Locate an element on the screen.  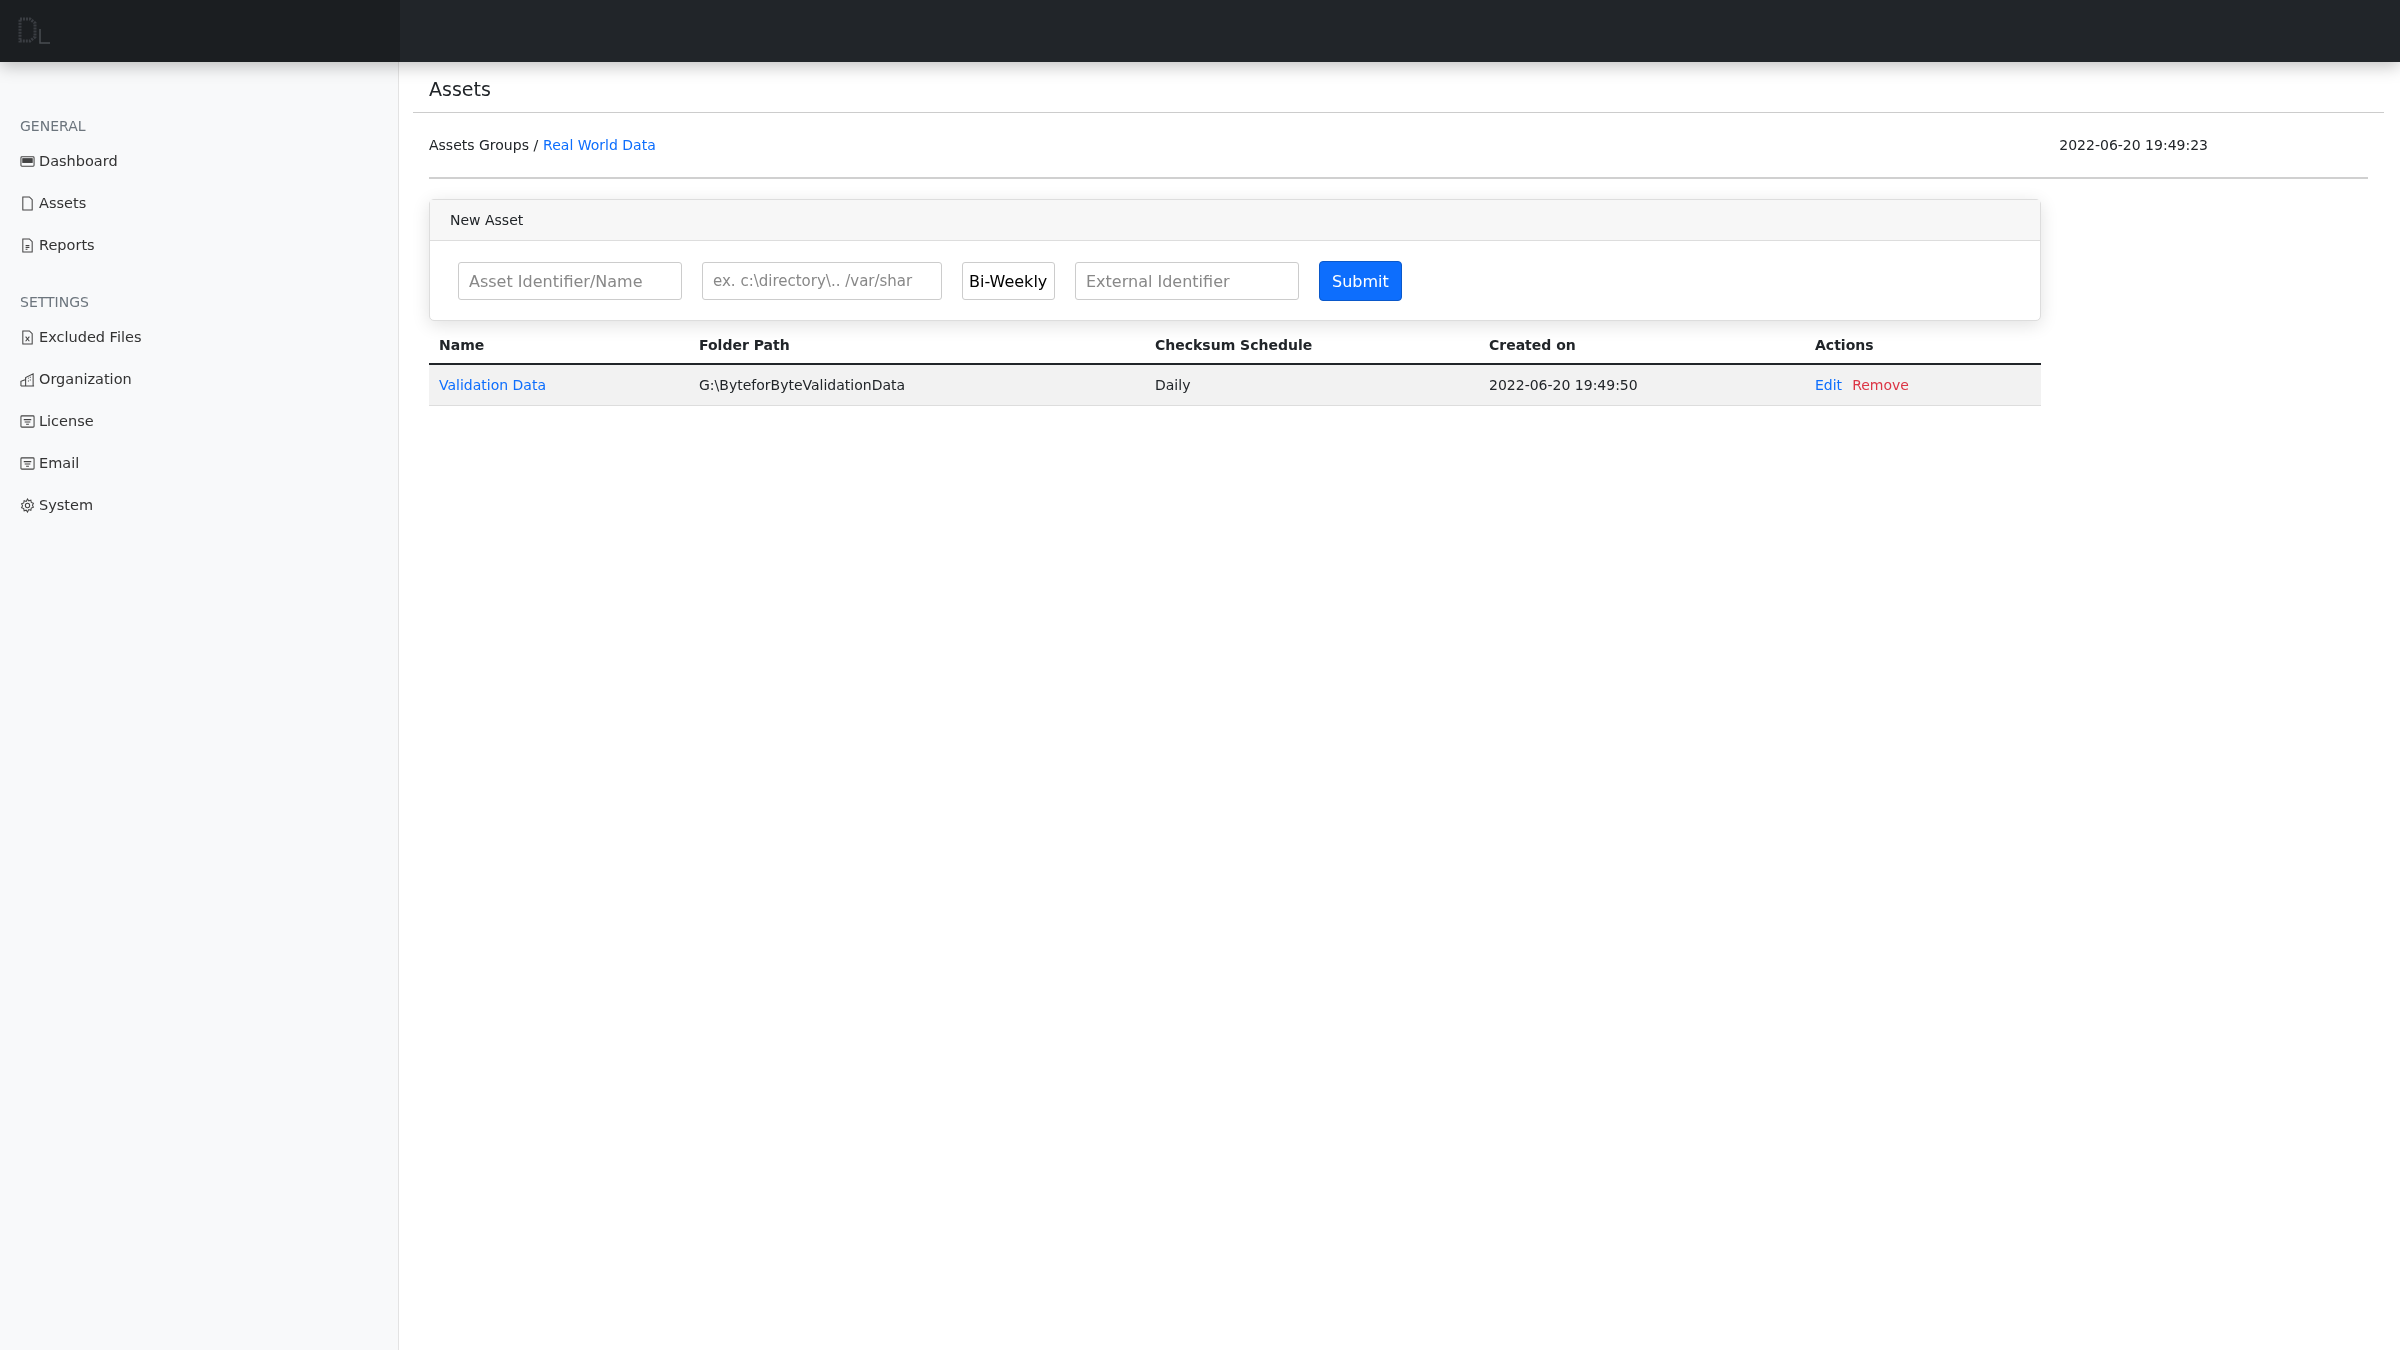
sidebar-heading: GENERAL is located at coordinates (53, 126).